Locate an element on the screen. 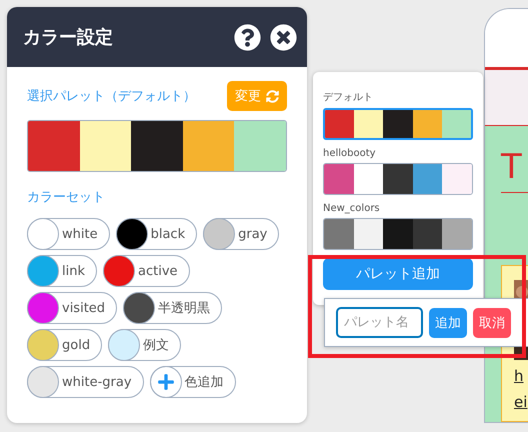 This screenshot has height=432, width=528. color-chip: white is located at coordinates (68, 234).